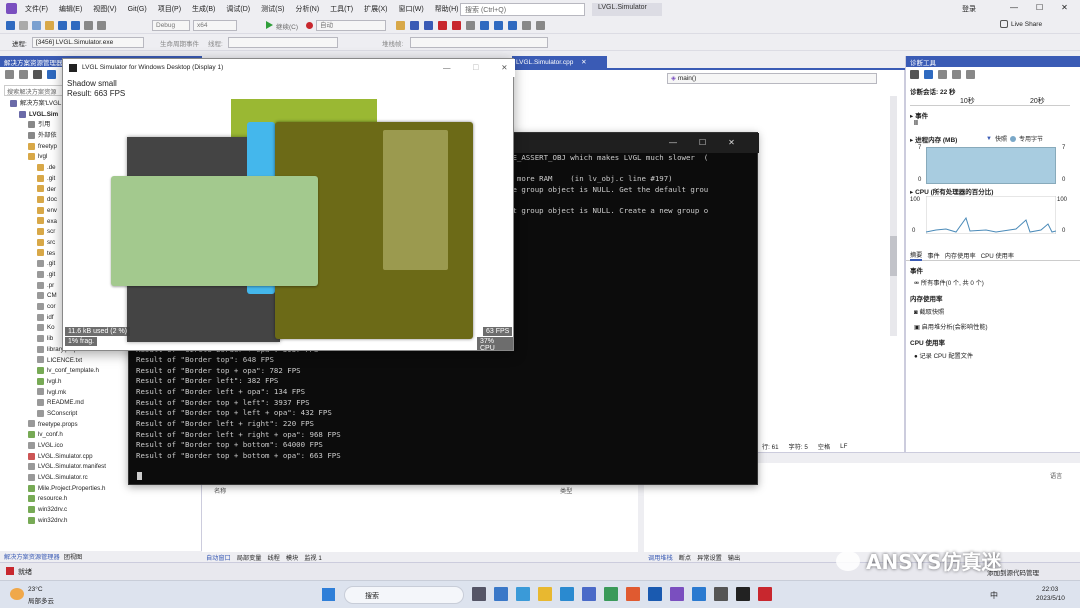  What do you see at coordinates (375, 9) in the screenshot?
I see `menu-item: 扩展(X)` at bounding box center [375, 9].